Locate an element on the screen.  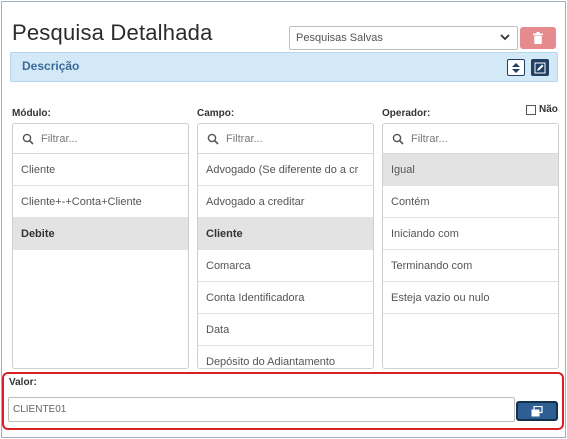
campo-filter is located at coordinates (285, 139).